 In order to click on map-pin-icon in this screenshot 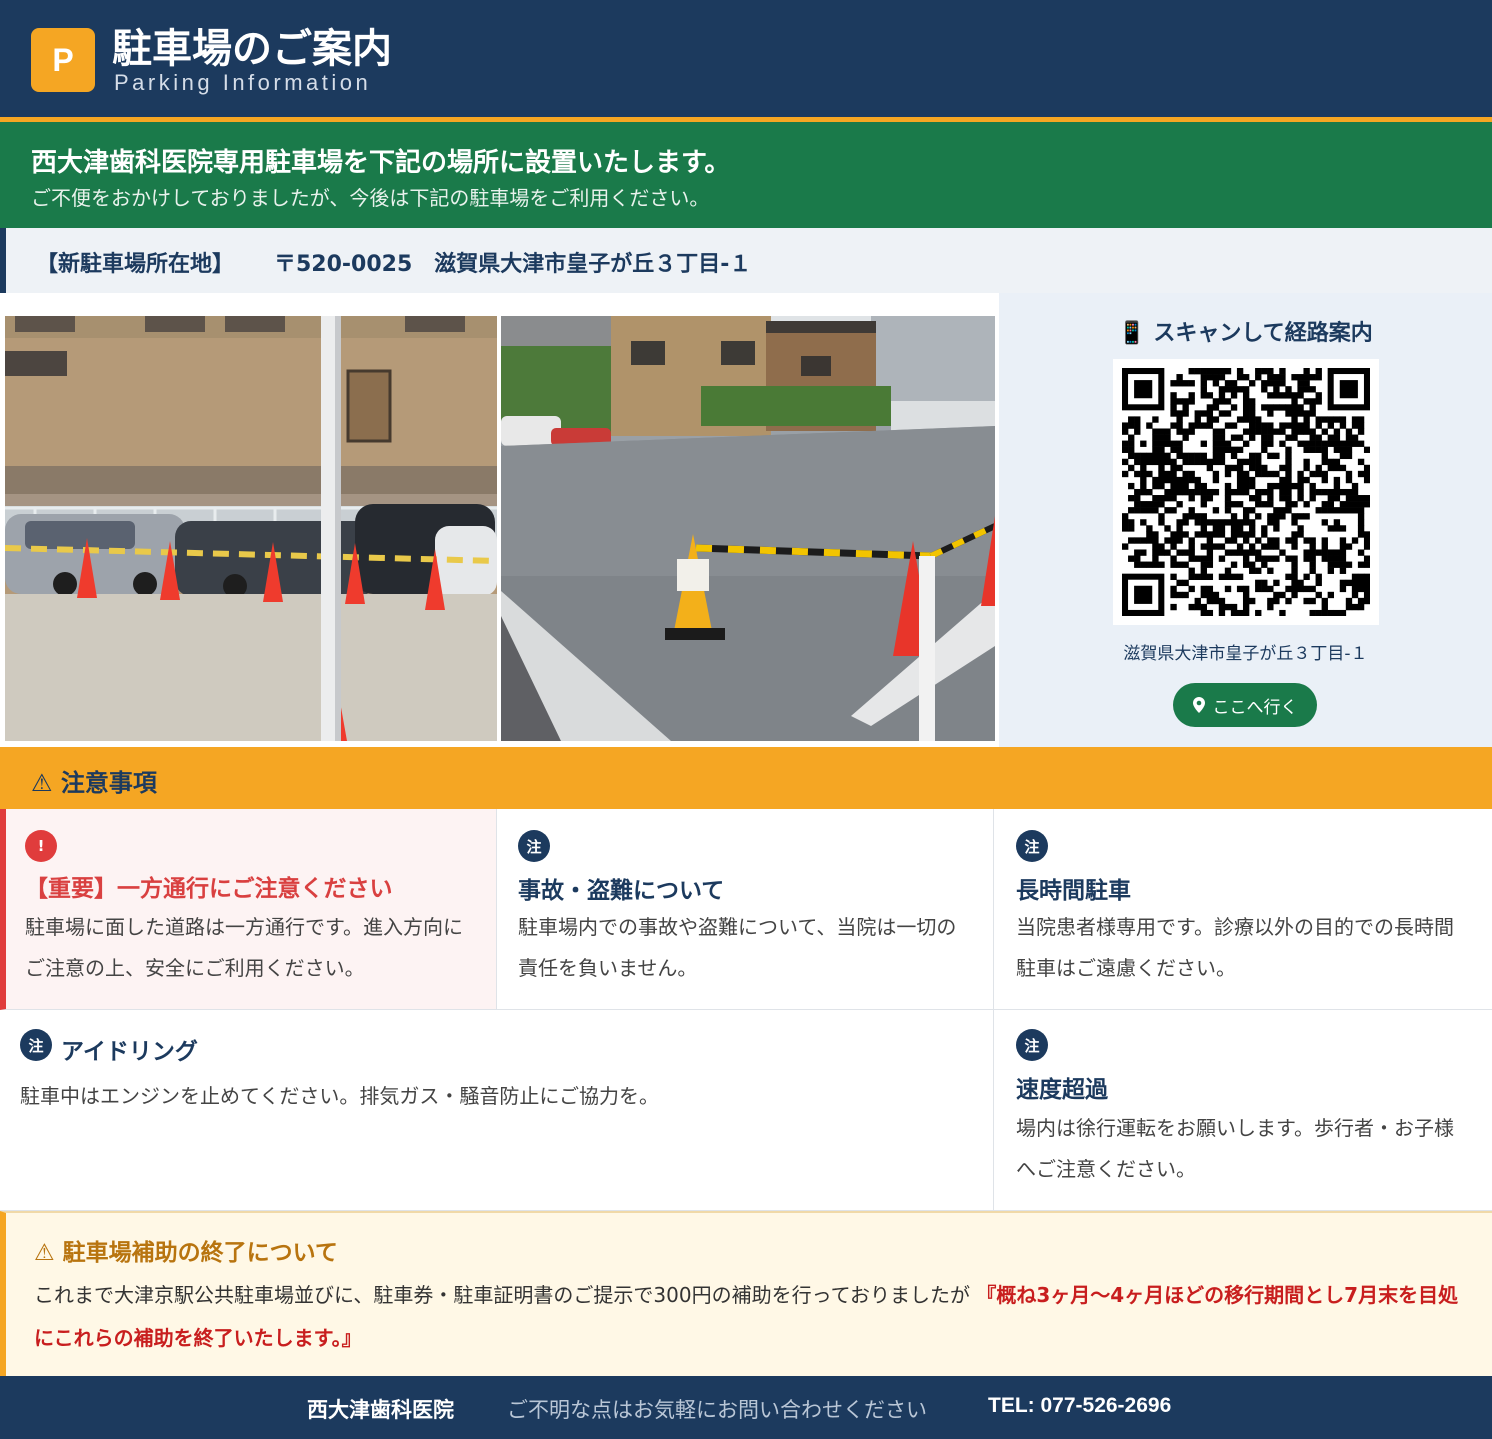, I will do `click(1198, 705)`.